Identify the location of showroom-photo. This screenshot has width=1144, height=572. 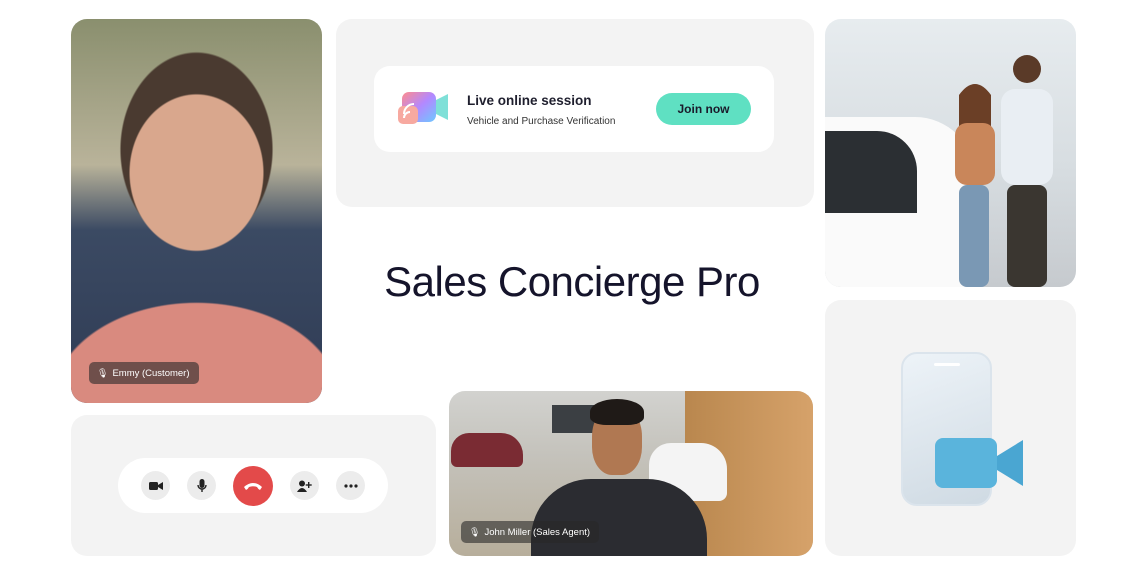
(950, 153).